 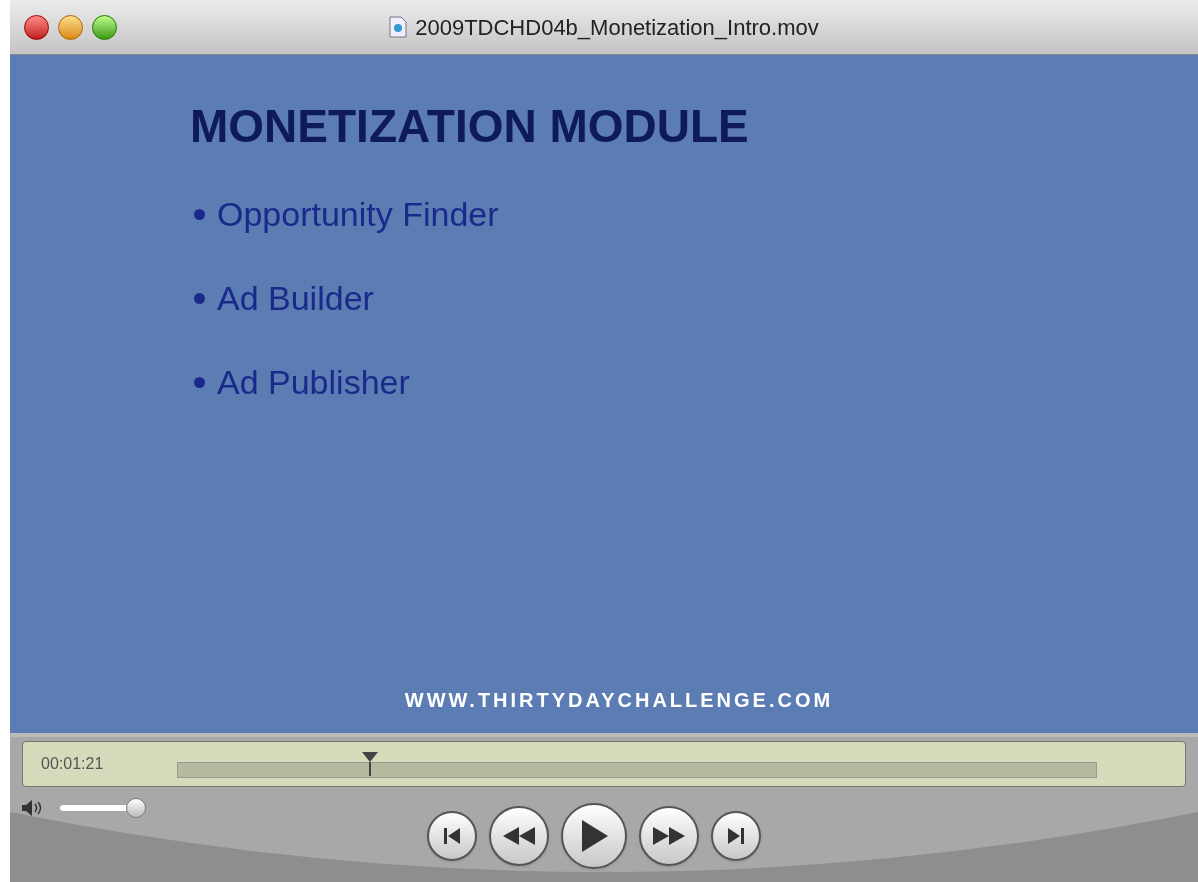 I want to click on skip-back-button, so click(x=452, y=836).